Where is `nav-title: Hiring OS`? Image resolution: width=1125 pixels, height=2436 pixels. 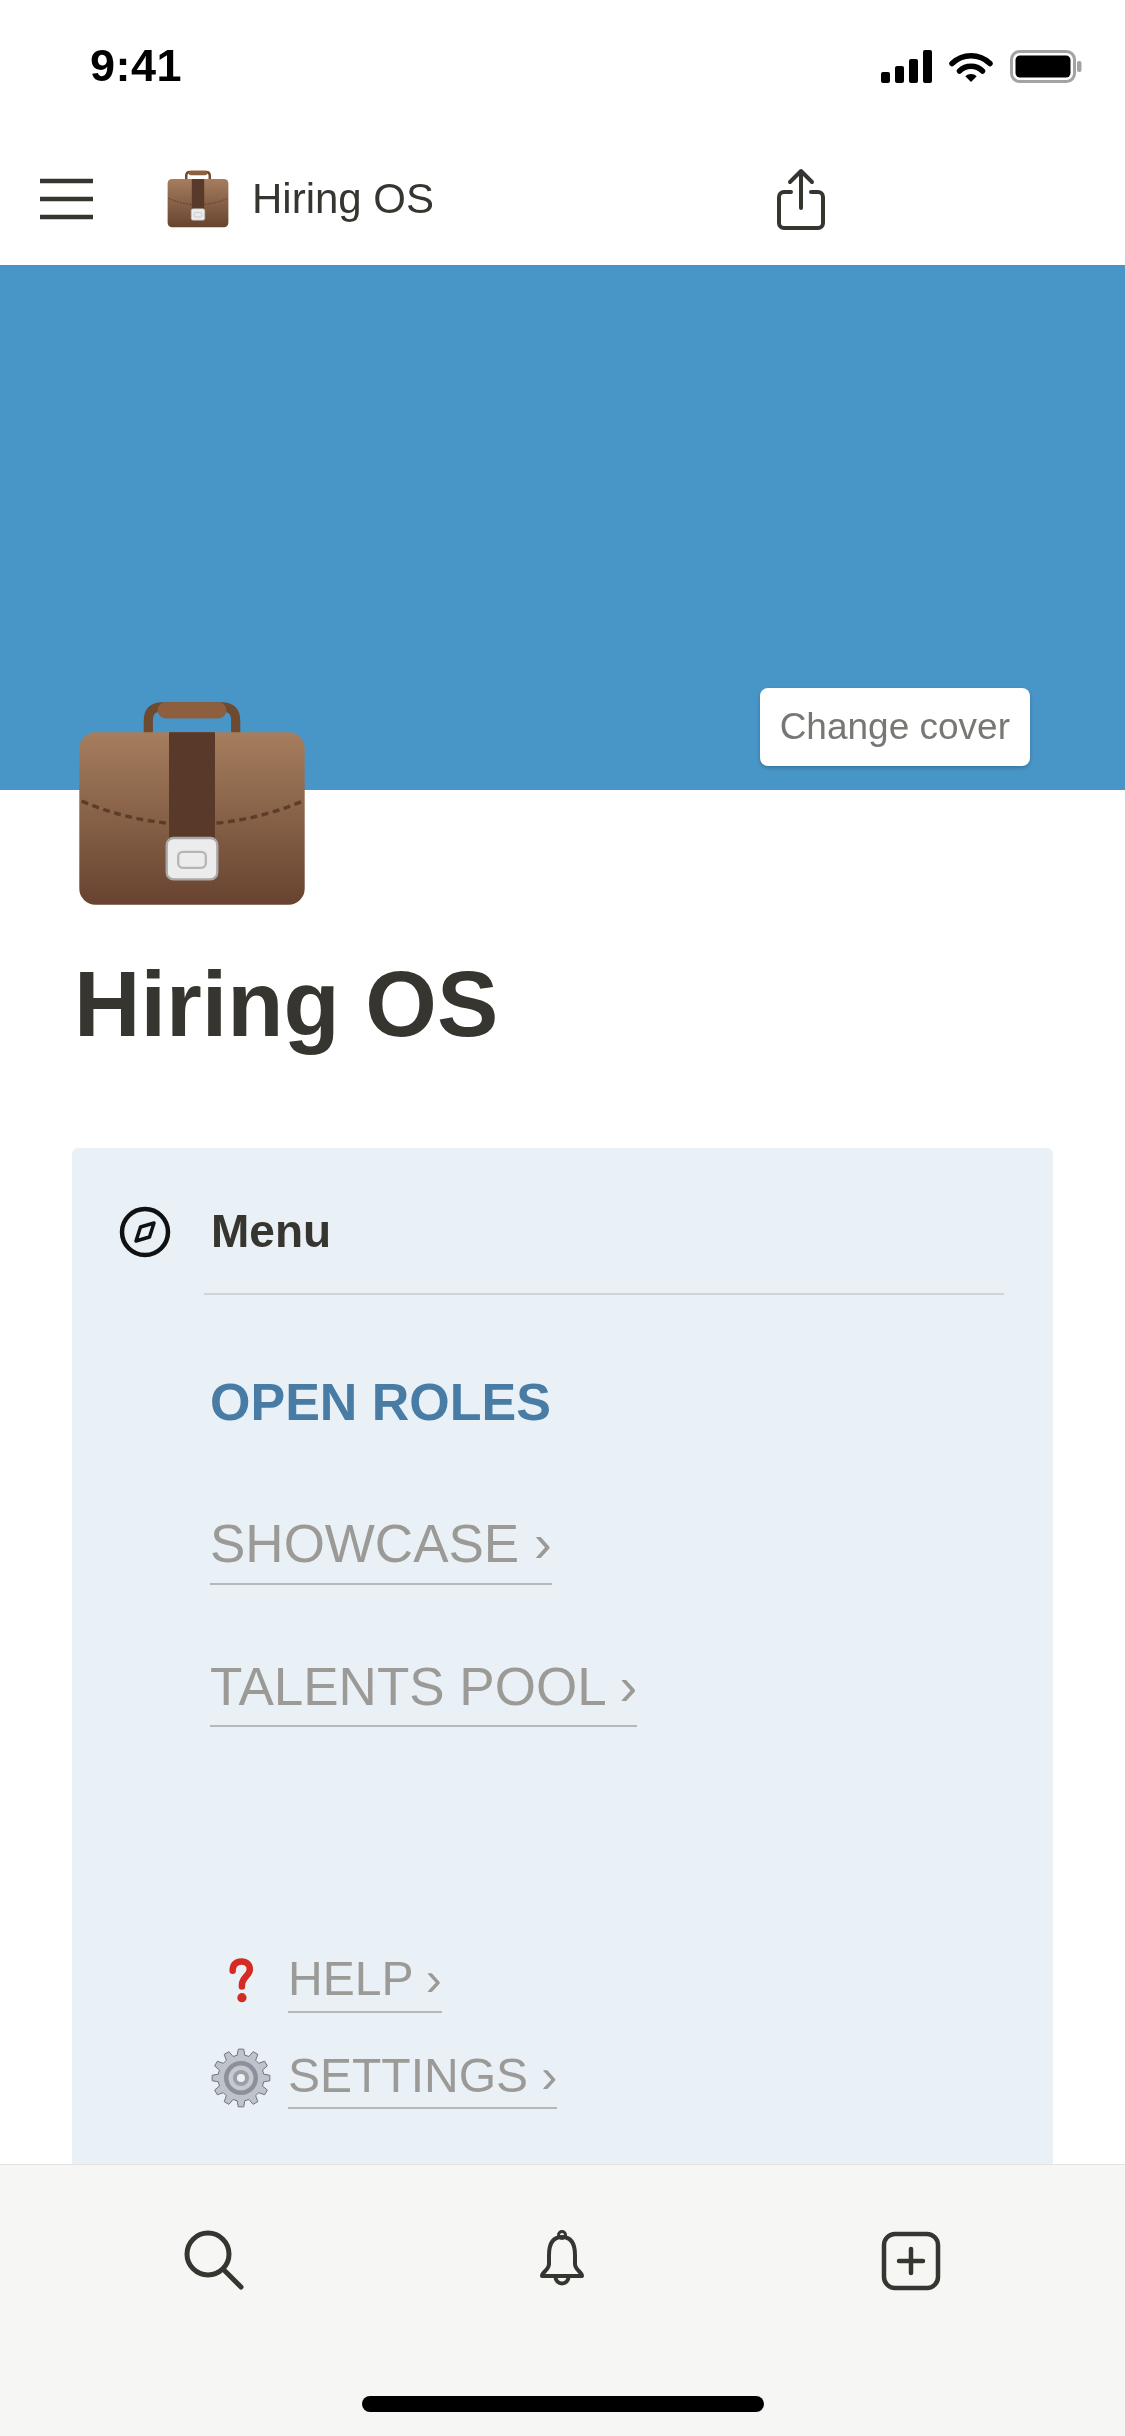 nav-title: Hiring OS is located at coordinates (343, 198).